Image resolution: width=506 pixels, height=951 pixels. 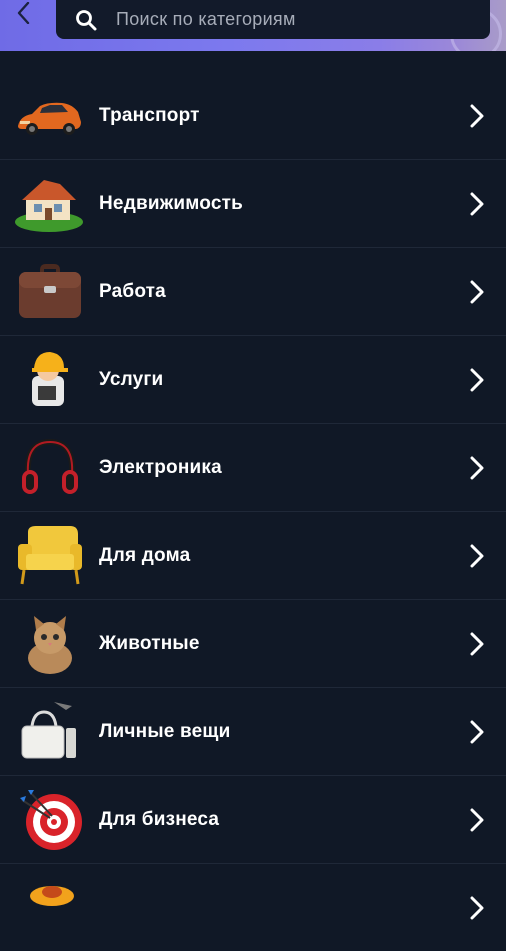 What do you see at coordinates (149, 643) in the screenshot?
I see `category-label: Животные` at bounding box center [149, 643].